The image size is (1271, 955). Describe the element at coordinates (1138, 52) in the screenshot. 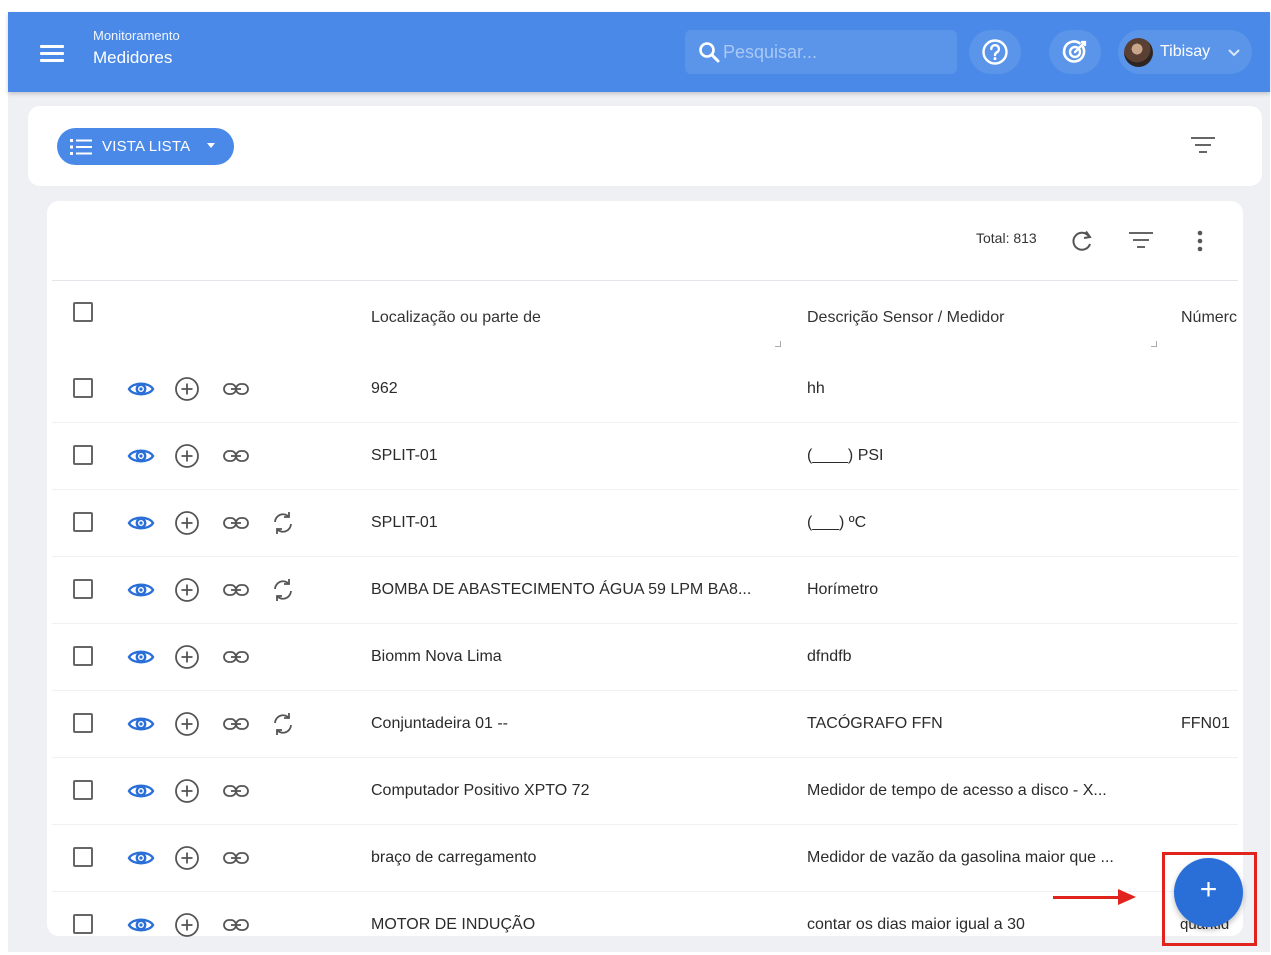

I see `avatar` at that location.